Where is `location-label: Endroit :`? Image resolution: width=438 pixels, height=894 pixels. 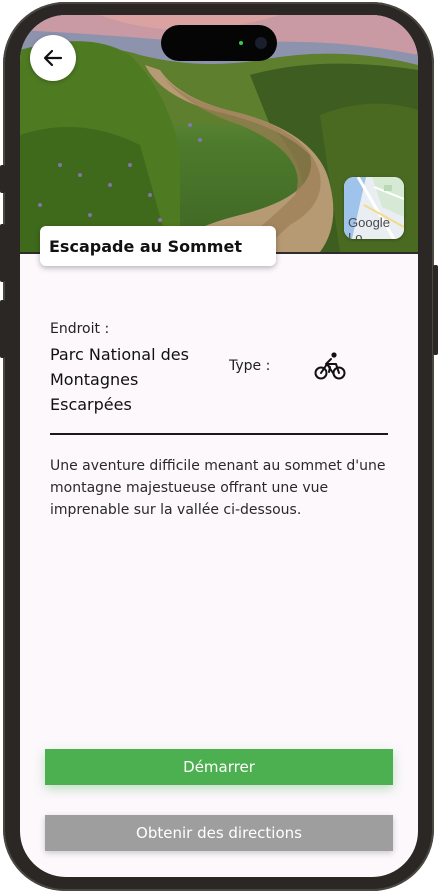 location-label: Endroit : is located at coordinates (80, 329).